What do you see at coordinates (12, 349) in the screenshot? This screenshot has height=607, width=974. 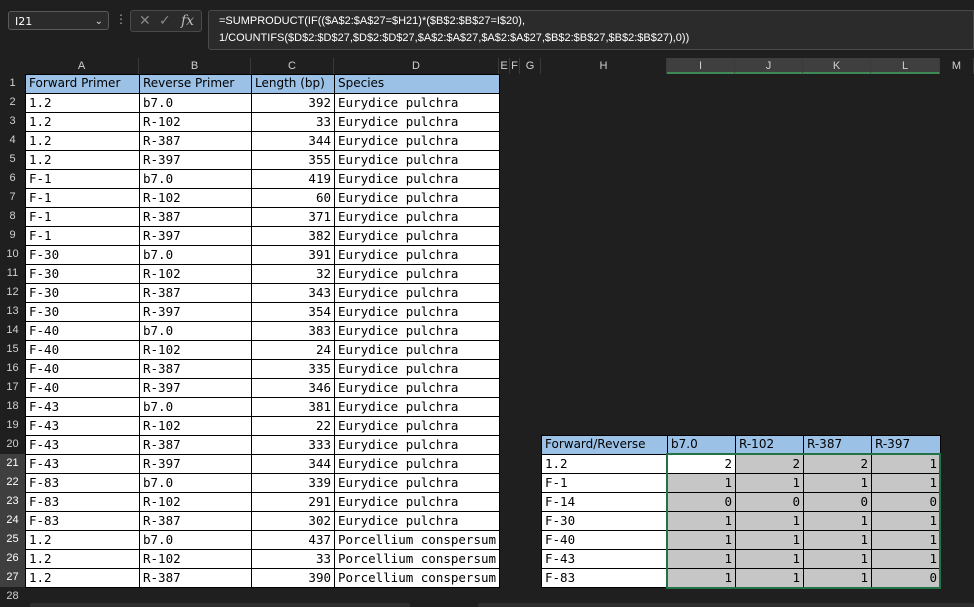 I see `row-header: 15` at bounding box center [12, 349].